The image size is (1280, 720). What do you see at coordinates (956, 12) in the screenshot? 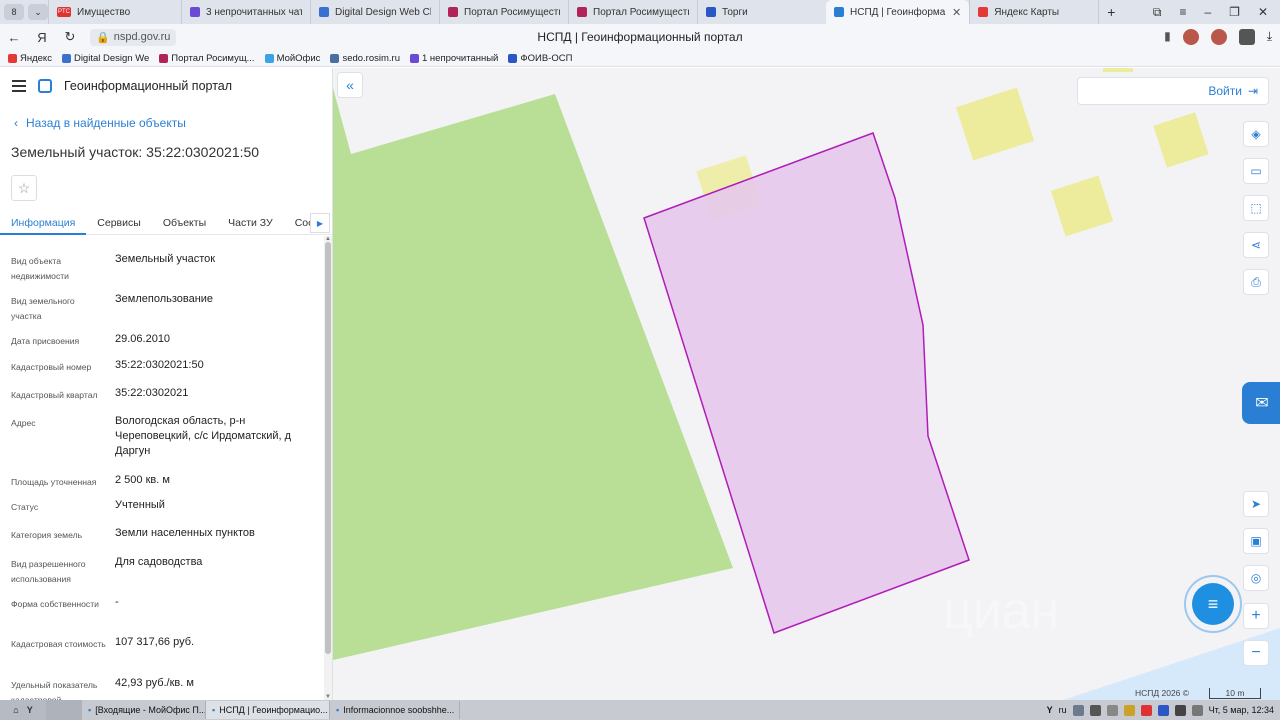
I see `close-tab-icon: ✕` at bounding box center [956, 12].